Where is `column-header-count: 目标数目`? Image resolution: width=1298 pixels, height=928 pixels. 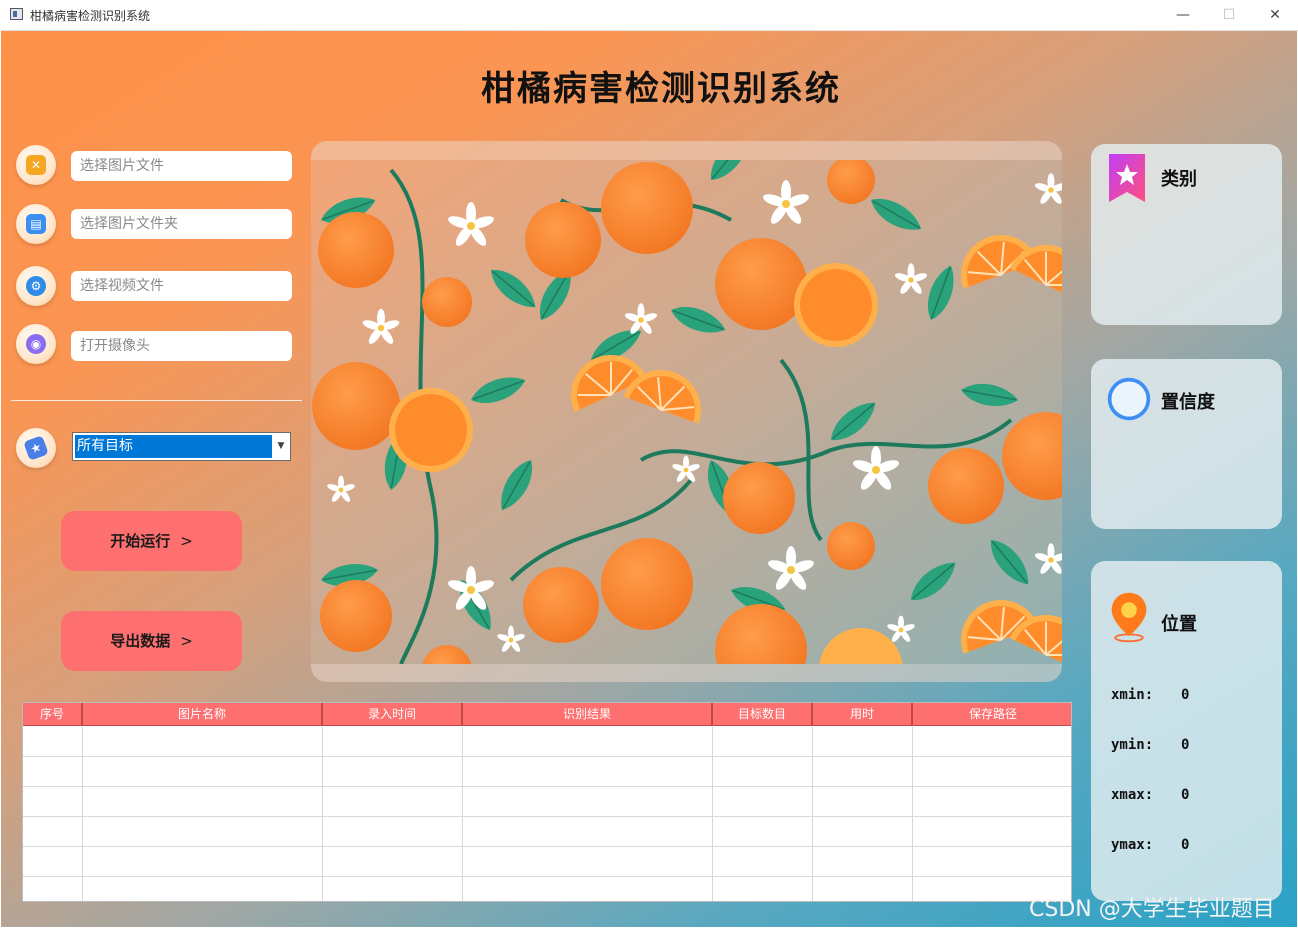
column-header-count: 目标数目 is located at coordinates (763, 714).